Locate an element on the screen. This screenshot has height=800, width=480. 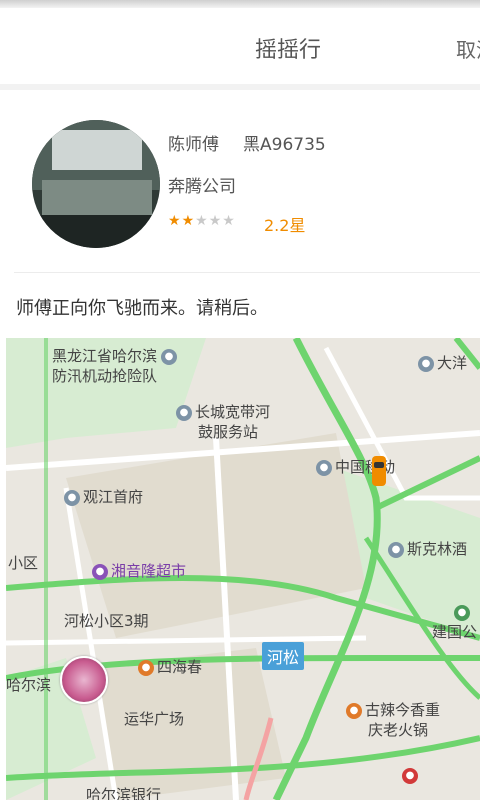
poi-dayang: ● 大洋 is located at coordinates (442, 362).